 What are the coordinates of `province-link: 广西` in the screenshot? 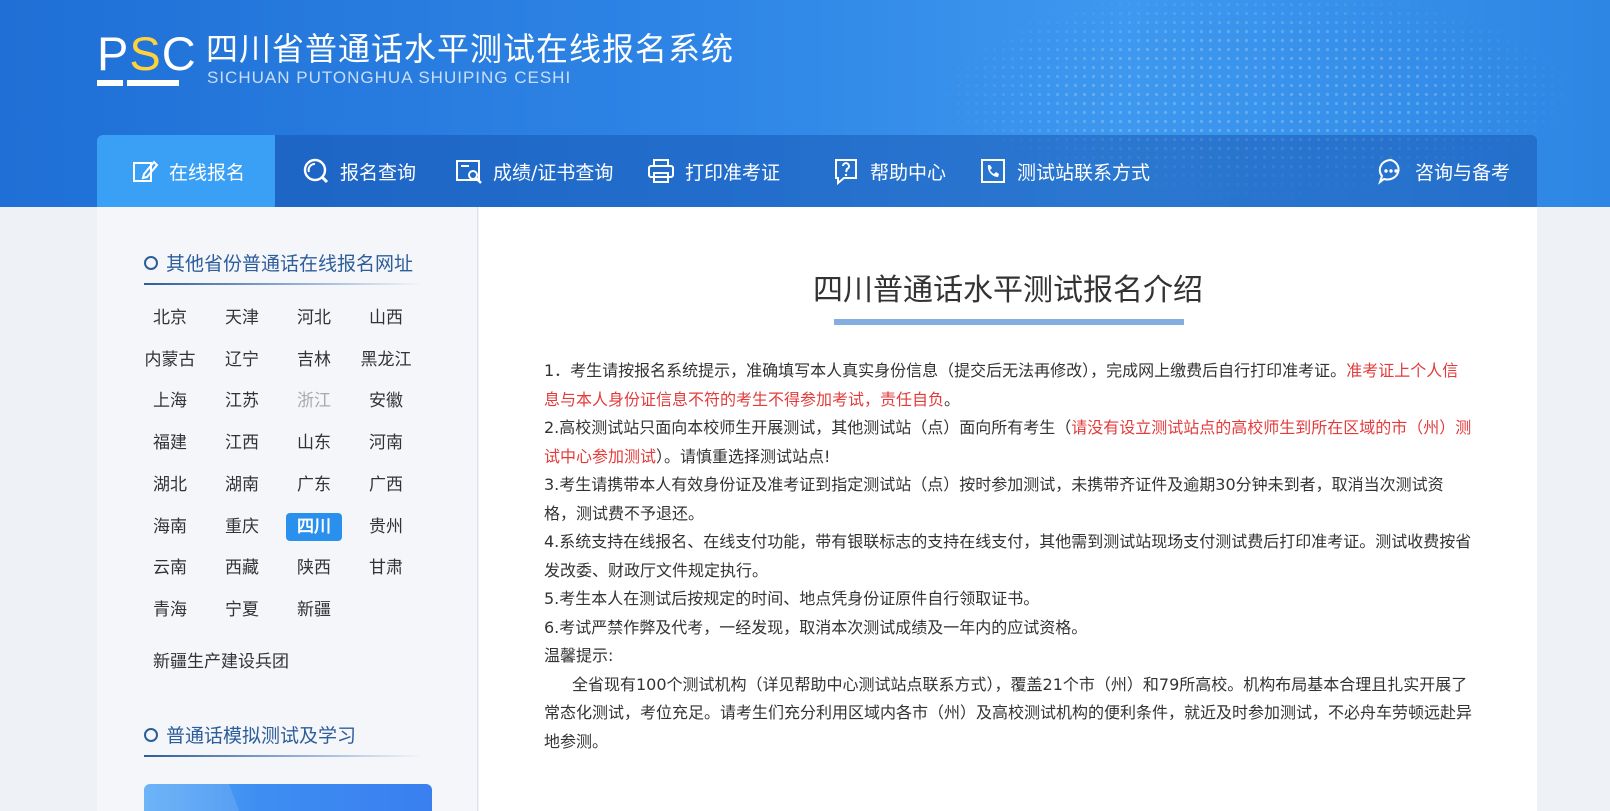 It's located at (386, 485).